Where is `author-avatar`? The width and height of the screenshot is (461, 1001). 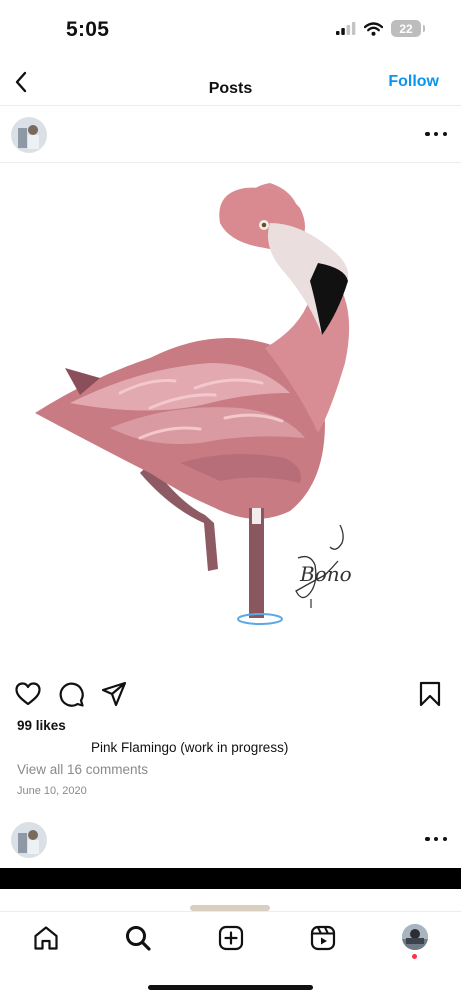 author-avatar is located at coordinates (29, 135).